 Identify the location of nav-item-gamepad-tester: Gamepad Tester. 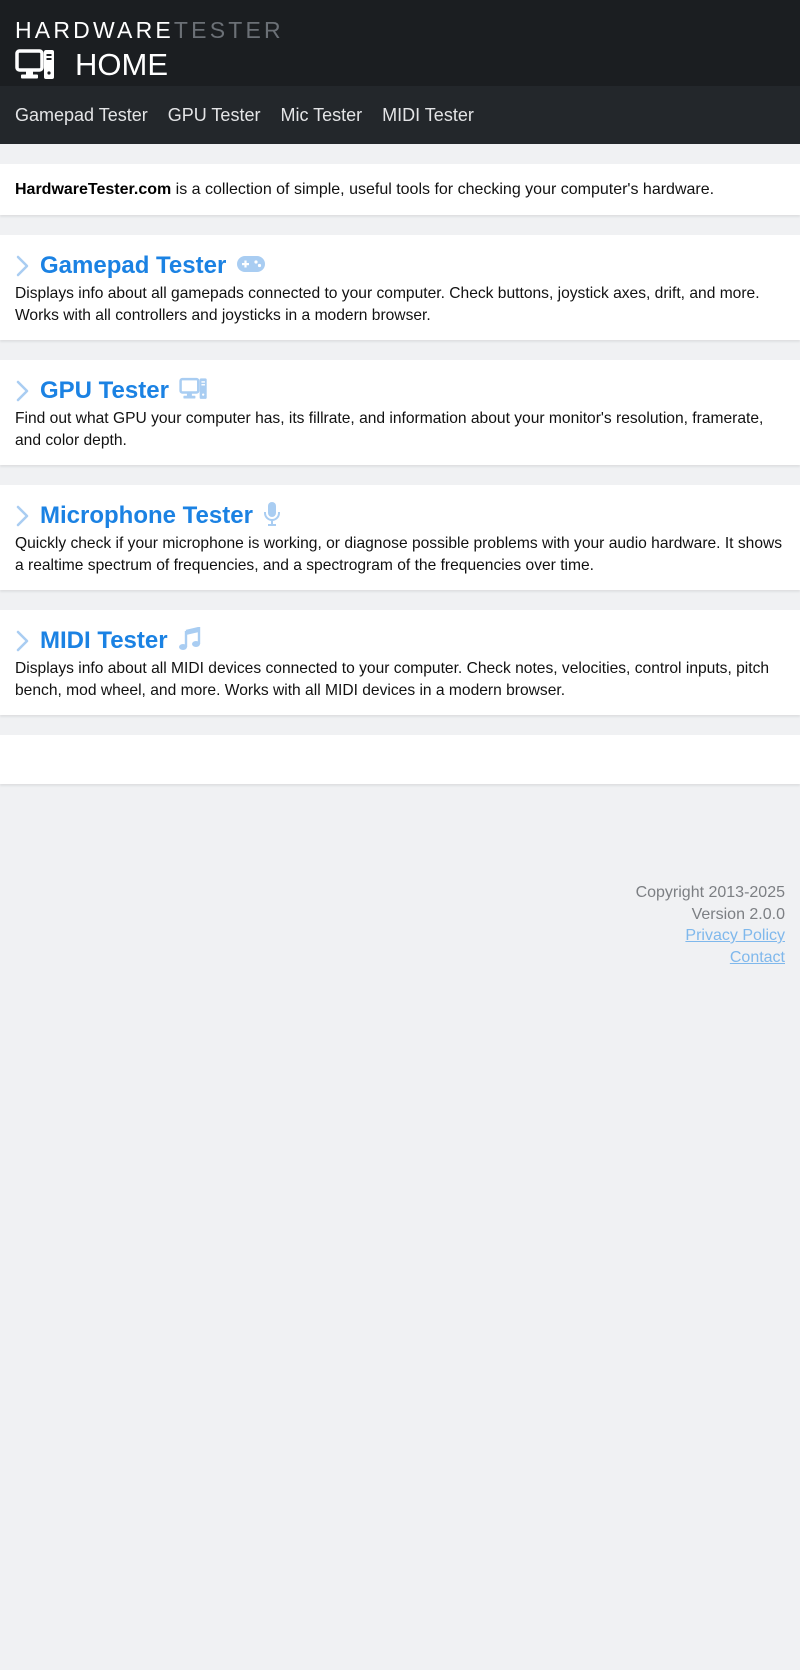
(81, 115).